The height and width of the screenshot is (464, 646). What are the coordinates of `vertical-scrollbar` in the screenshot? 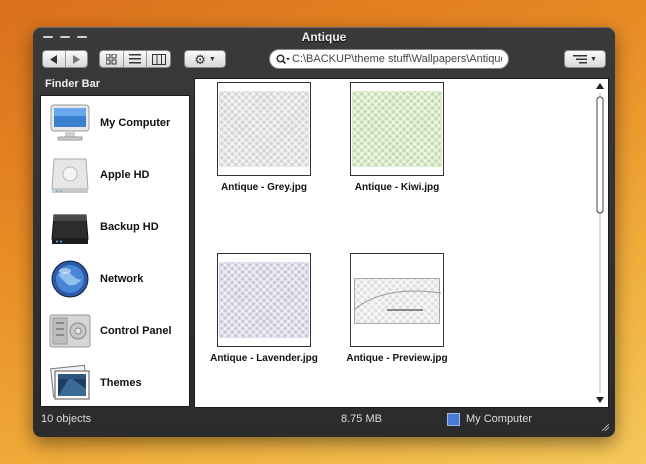 It's located at (600, 243).